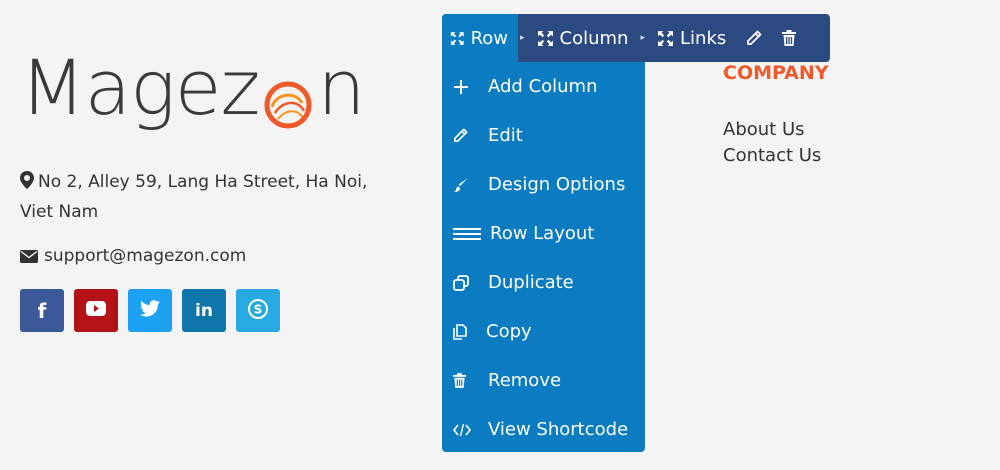  Describe the element at coordinates (594, 38) in the screenshot. I see `column-label: Column` at that location.